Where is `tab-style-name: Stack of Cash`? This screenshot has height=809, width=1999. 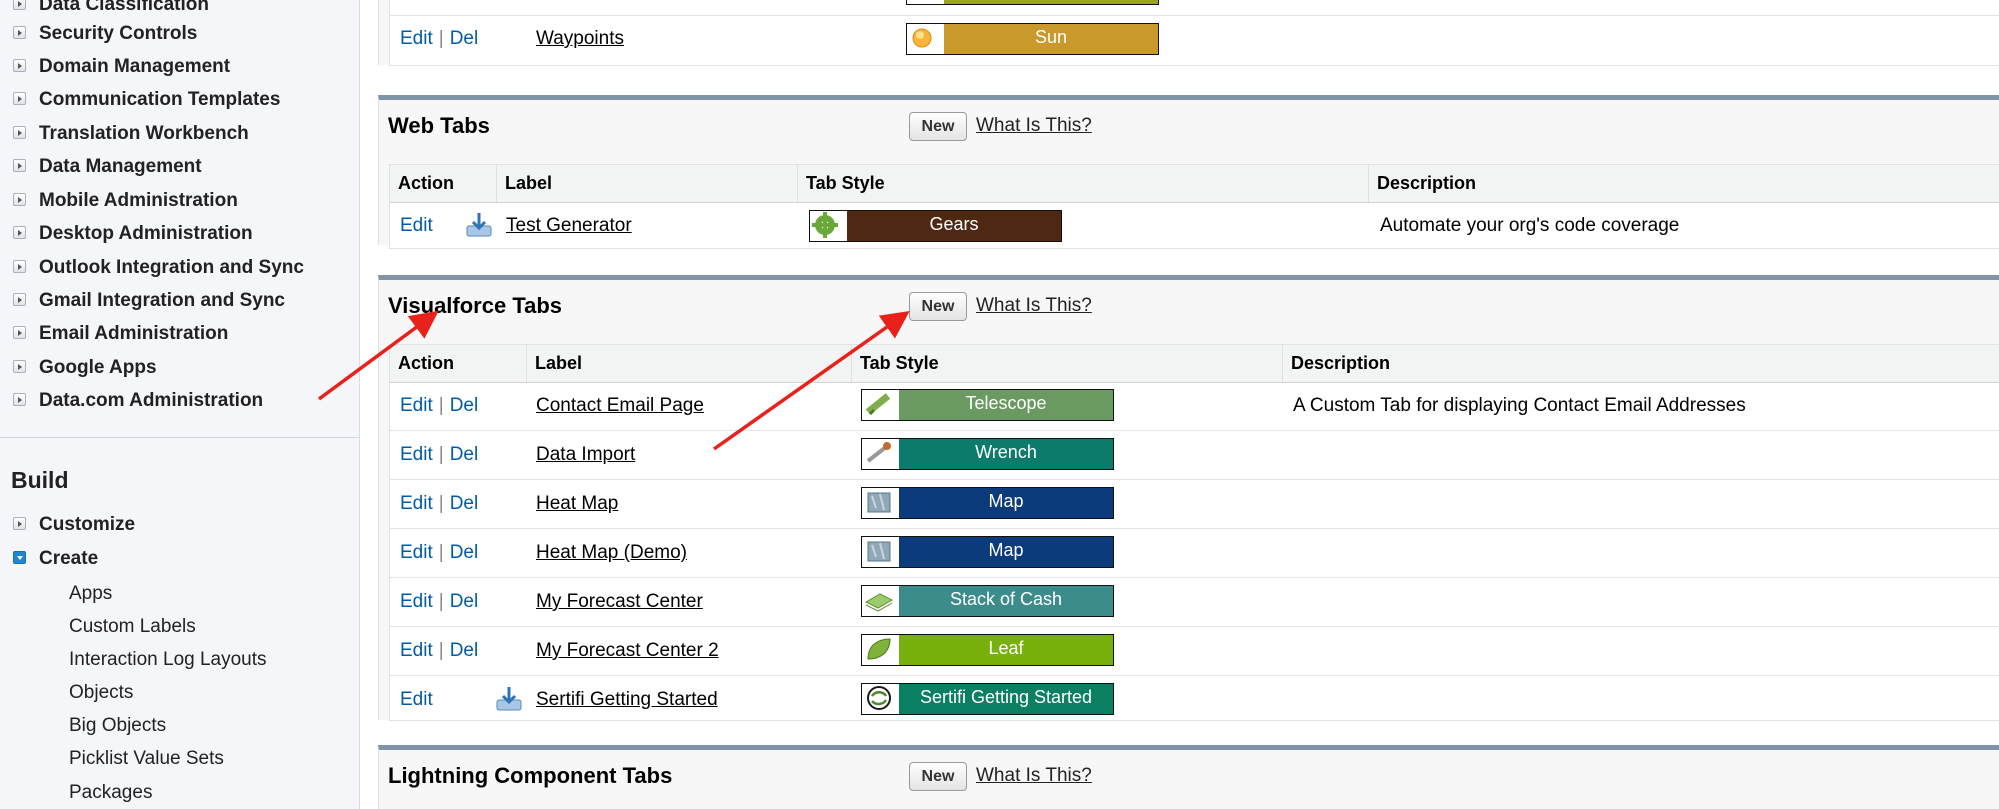 tab-style-name: Stack of Cash is located at coordinates (1006, 599).